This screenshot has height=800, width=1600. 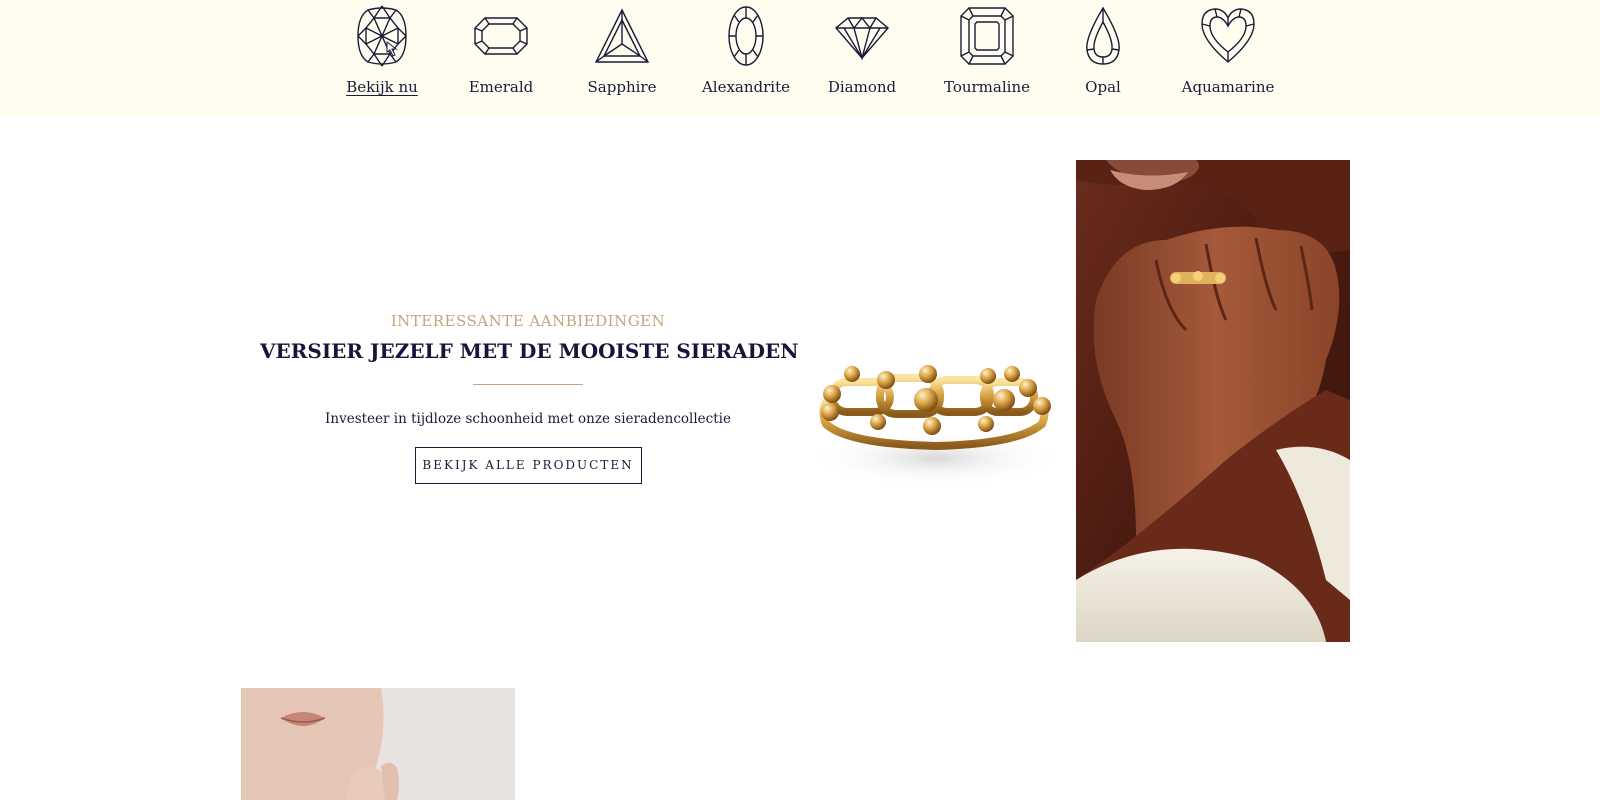 I want to click on category-label: Opal, so click(x=1103, y=87).